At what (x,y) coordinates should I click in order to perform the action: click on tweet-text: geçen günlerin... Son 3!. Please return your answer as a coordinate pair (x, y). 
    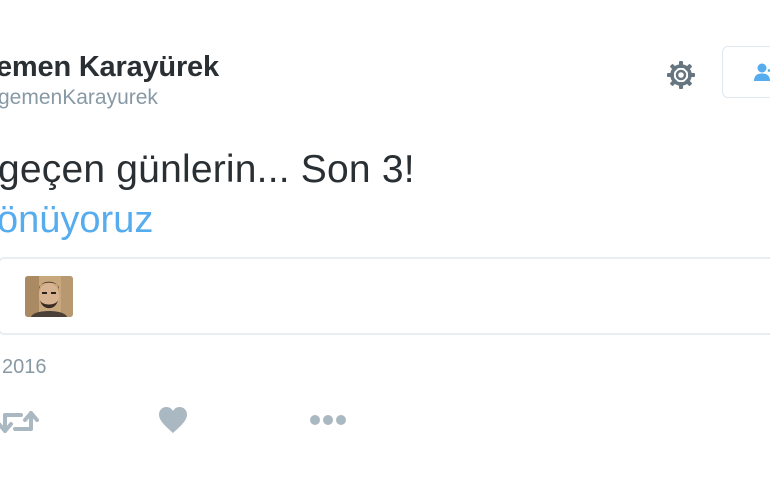
    Looking at the image, I should click on (207, 169).